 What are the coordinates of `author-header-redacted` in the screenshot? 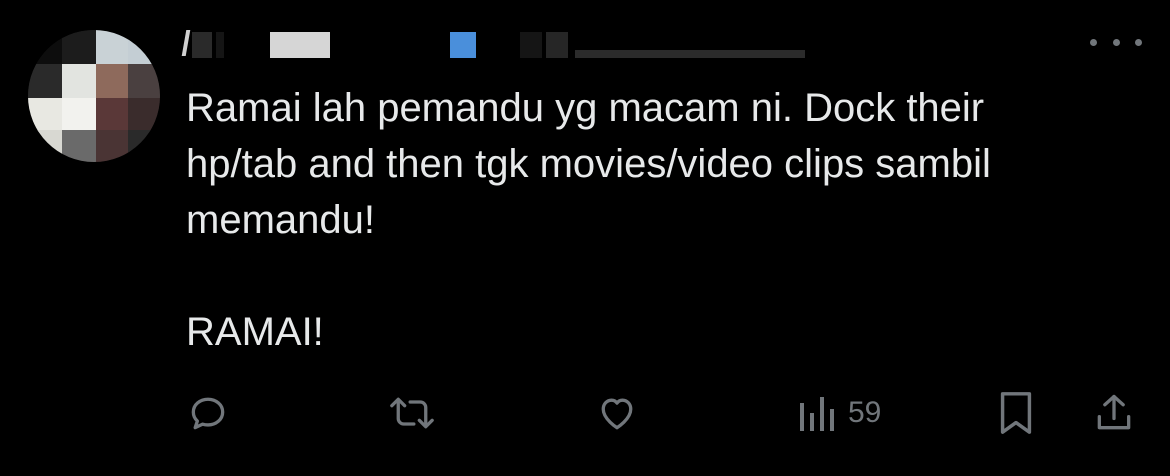 It's located at (530, 48).